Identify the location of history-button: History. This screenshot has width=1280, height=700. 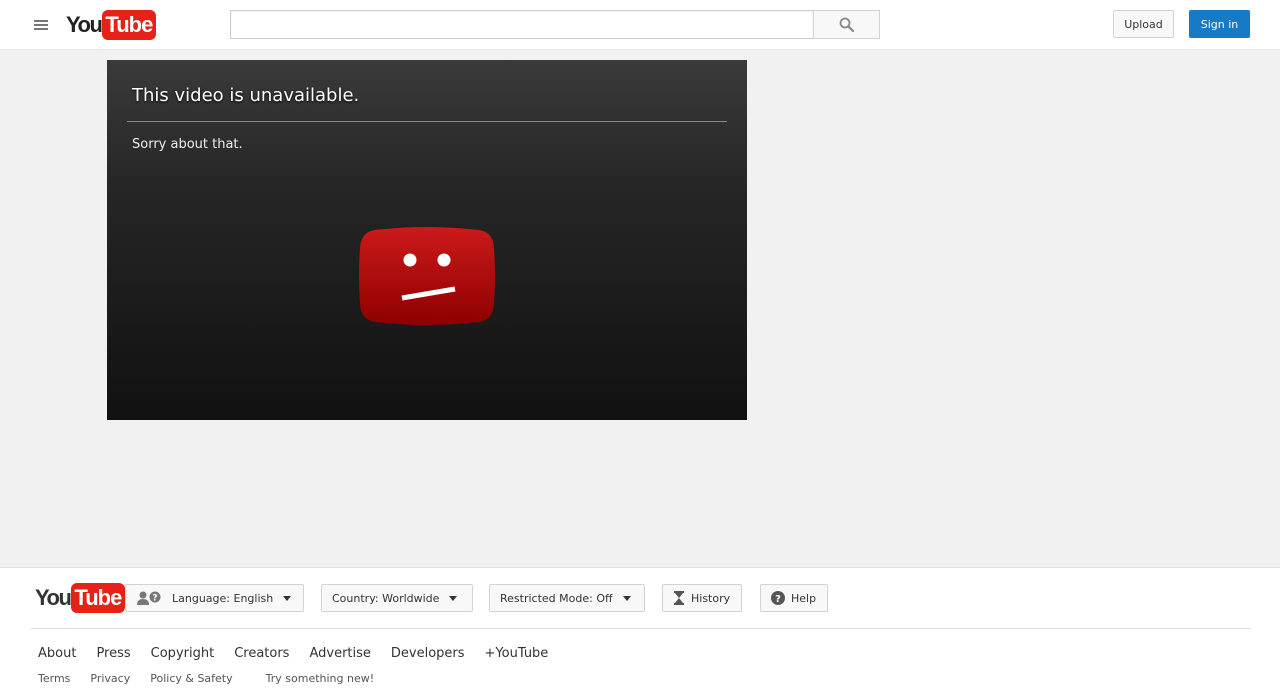
(702, 598).